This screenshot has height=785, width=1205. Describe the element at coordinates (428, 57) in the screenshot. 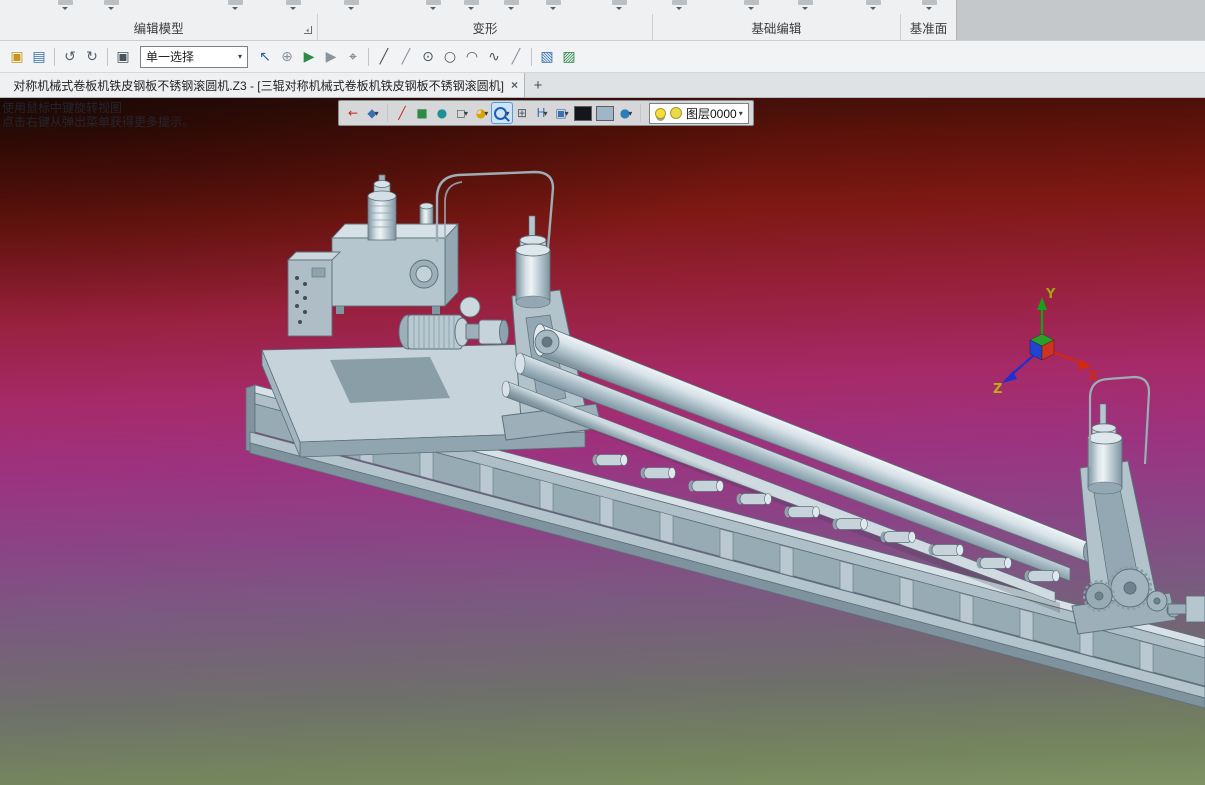

I see `circle-center-icon: ⊙` at that location.